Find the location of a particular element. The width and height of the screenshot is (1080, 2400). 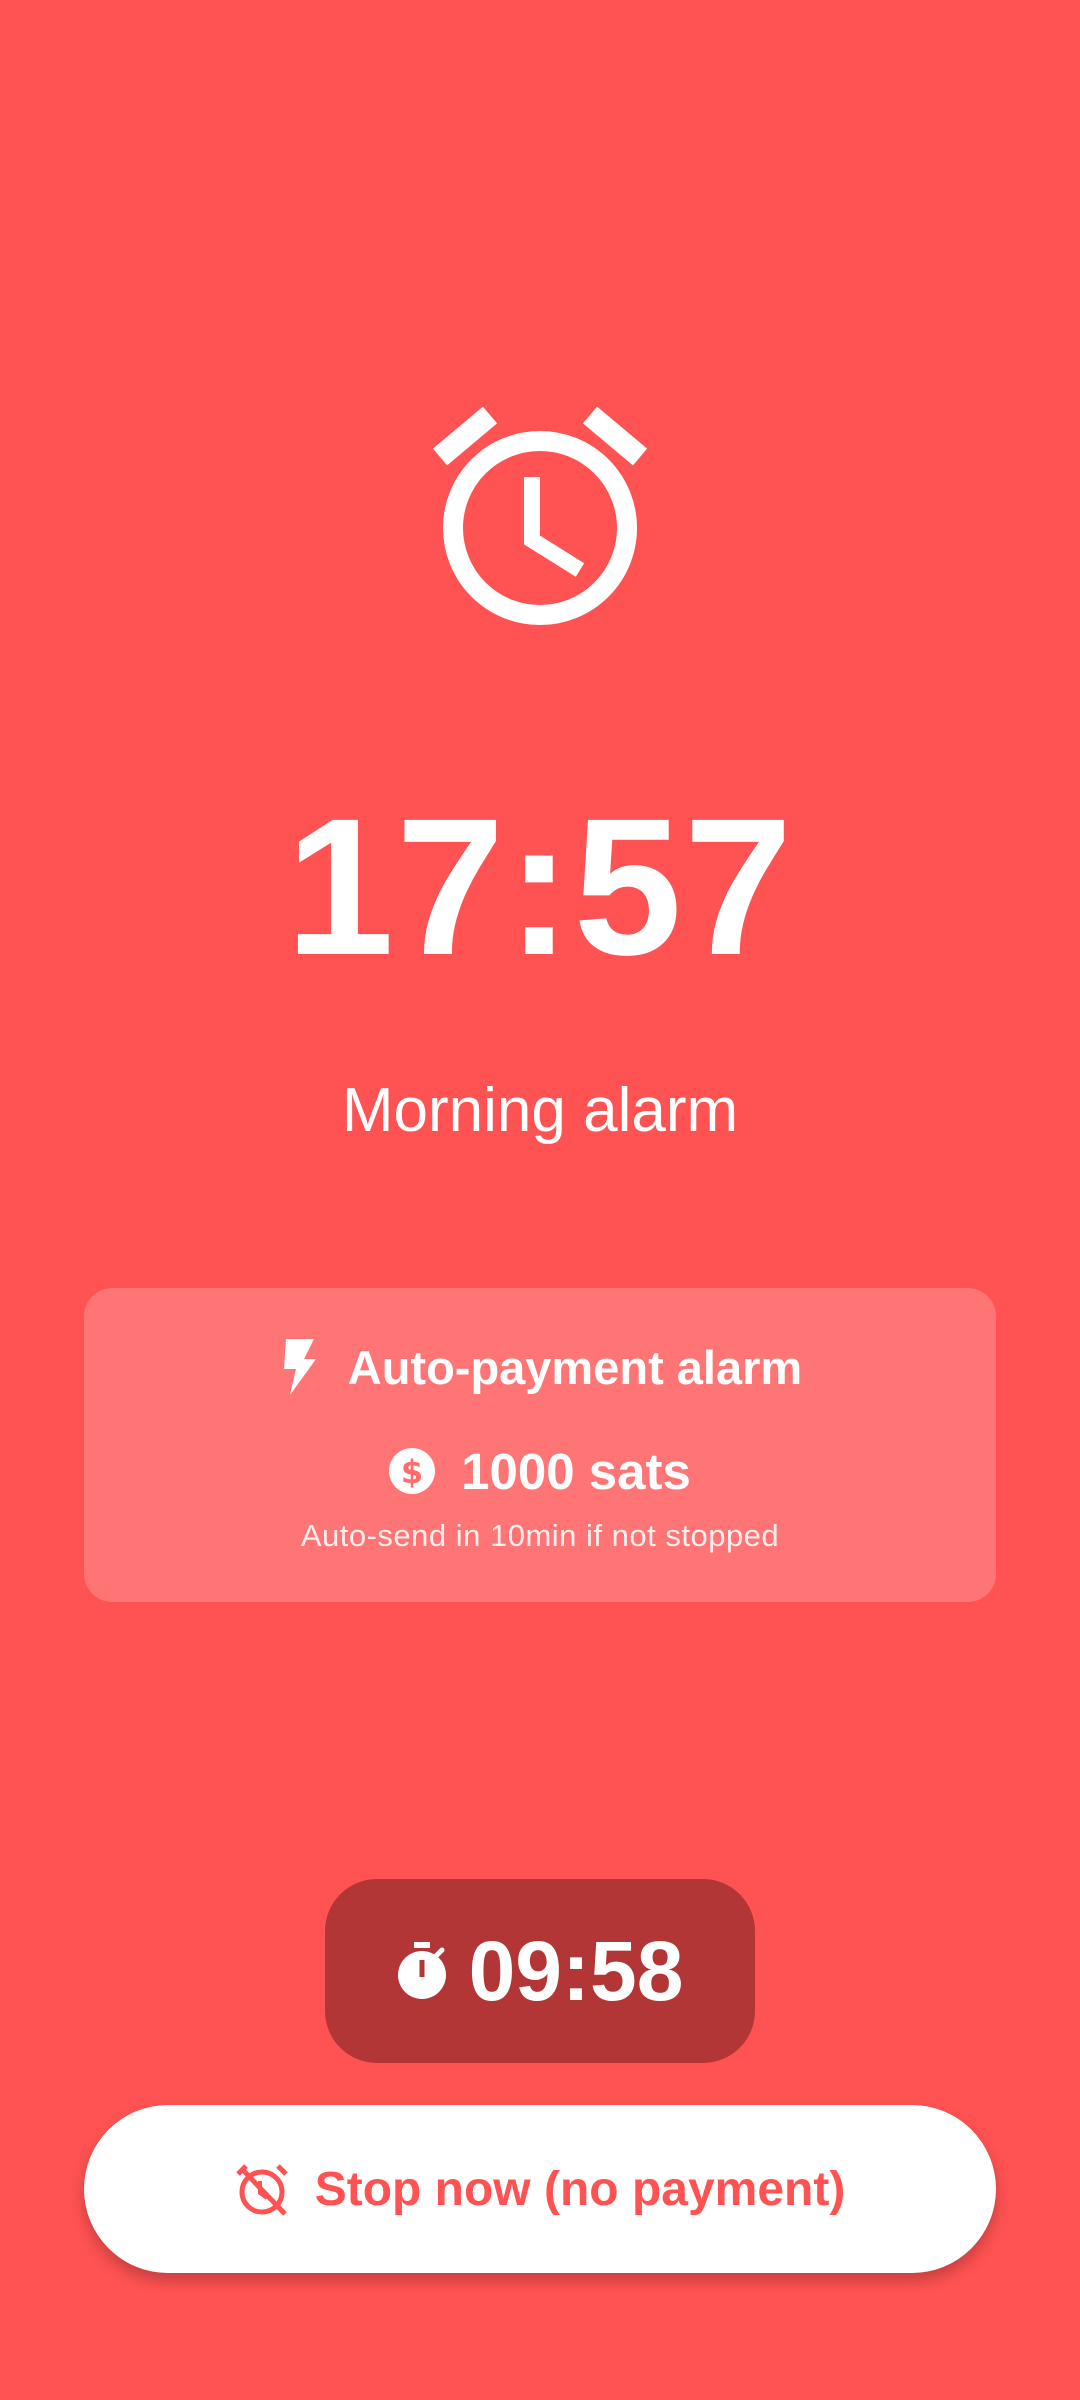

alarm-off-icon is located at coordinates (261, 2190).